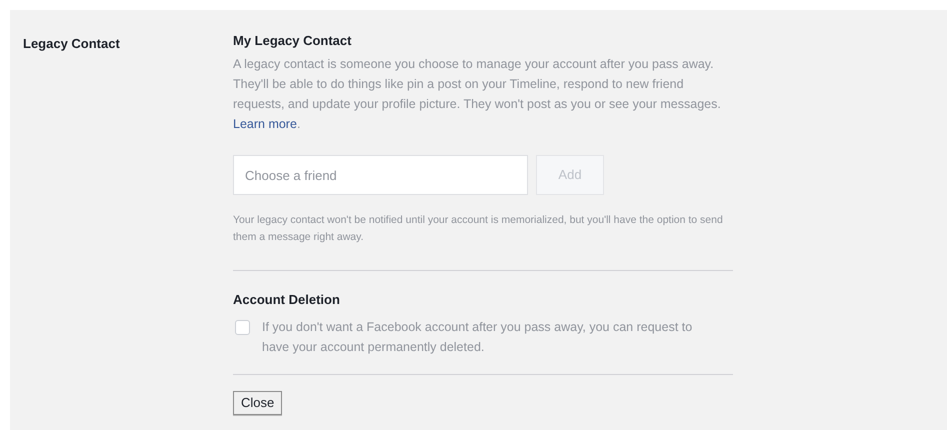 The height and width of the screenshot is (430, 947). Describe the element at coordinates (71, 43) in the screenshot. I see `section-label: Legacy Contact` at that location.